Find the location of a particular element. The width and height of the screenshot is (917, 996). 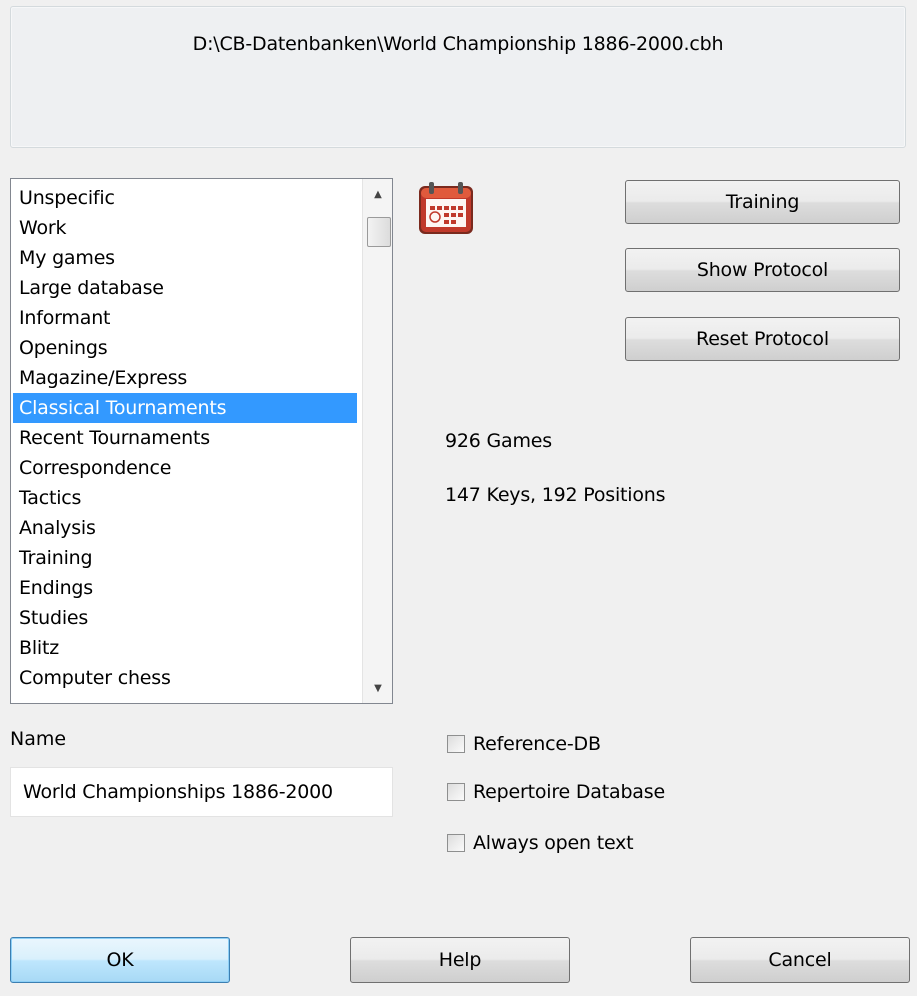

scroll-thumb is located at coordinates (379, 232).